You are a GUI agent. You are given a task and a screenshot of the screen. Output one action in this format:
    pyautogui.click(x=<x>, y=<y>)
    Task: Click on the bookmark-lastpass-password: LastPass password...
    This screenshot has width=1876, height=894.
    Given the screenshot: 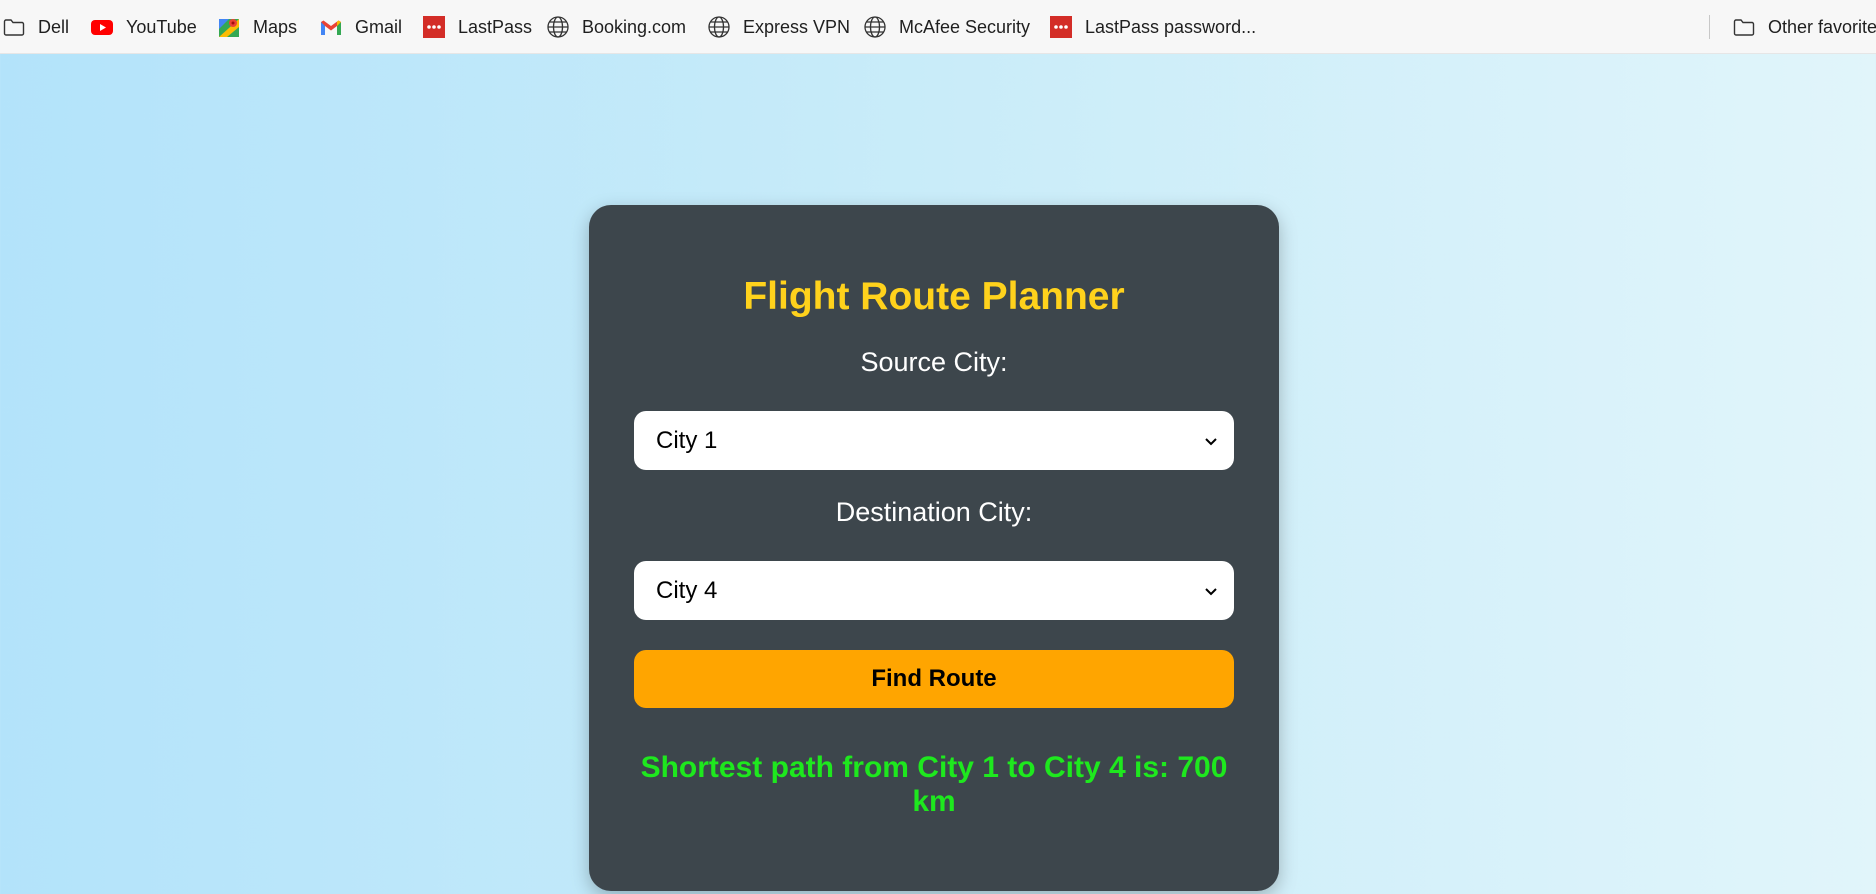 What is the action you would take?
    pyautogui.click(x=1152, y=27)
    